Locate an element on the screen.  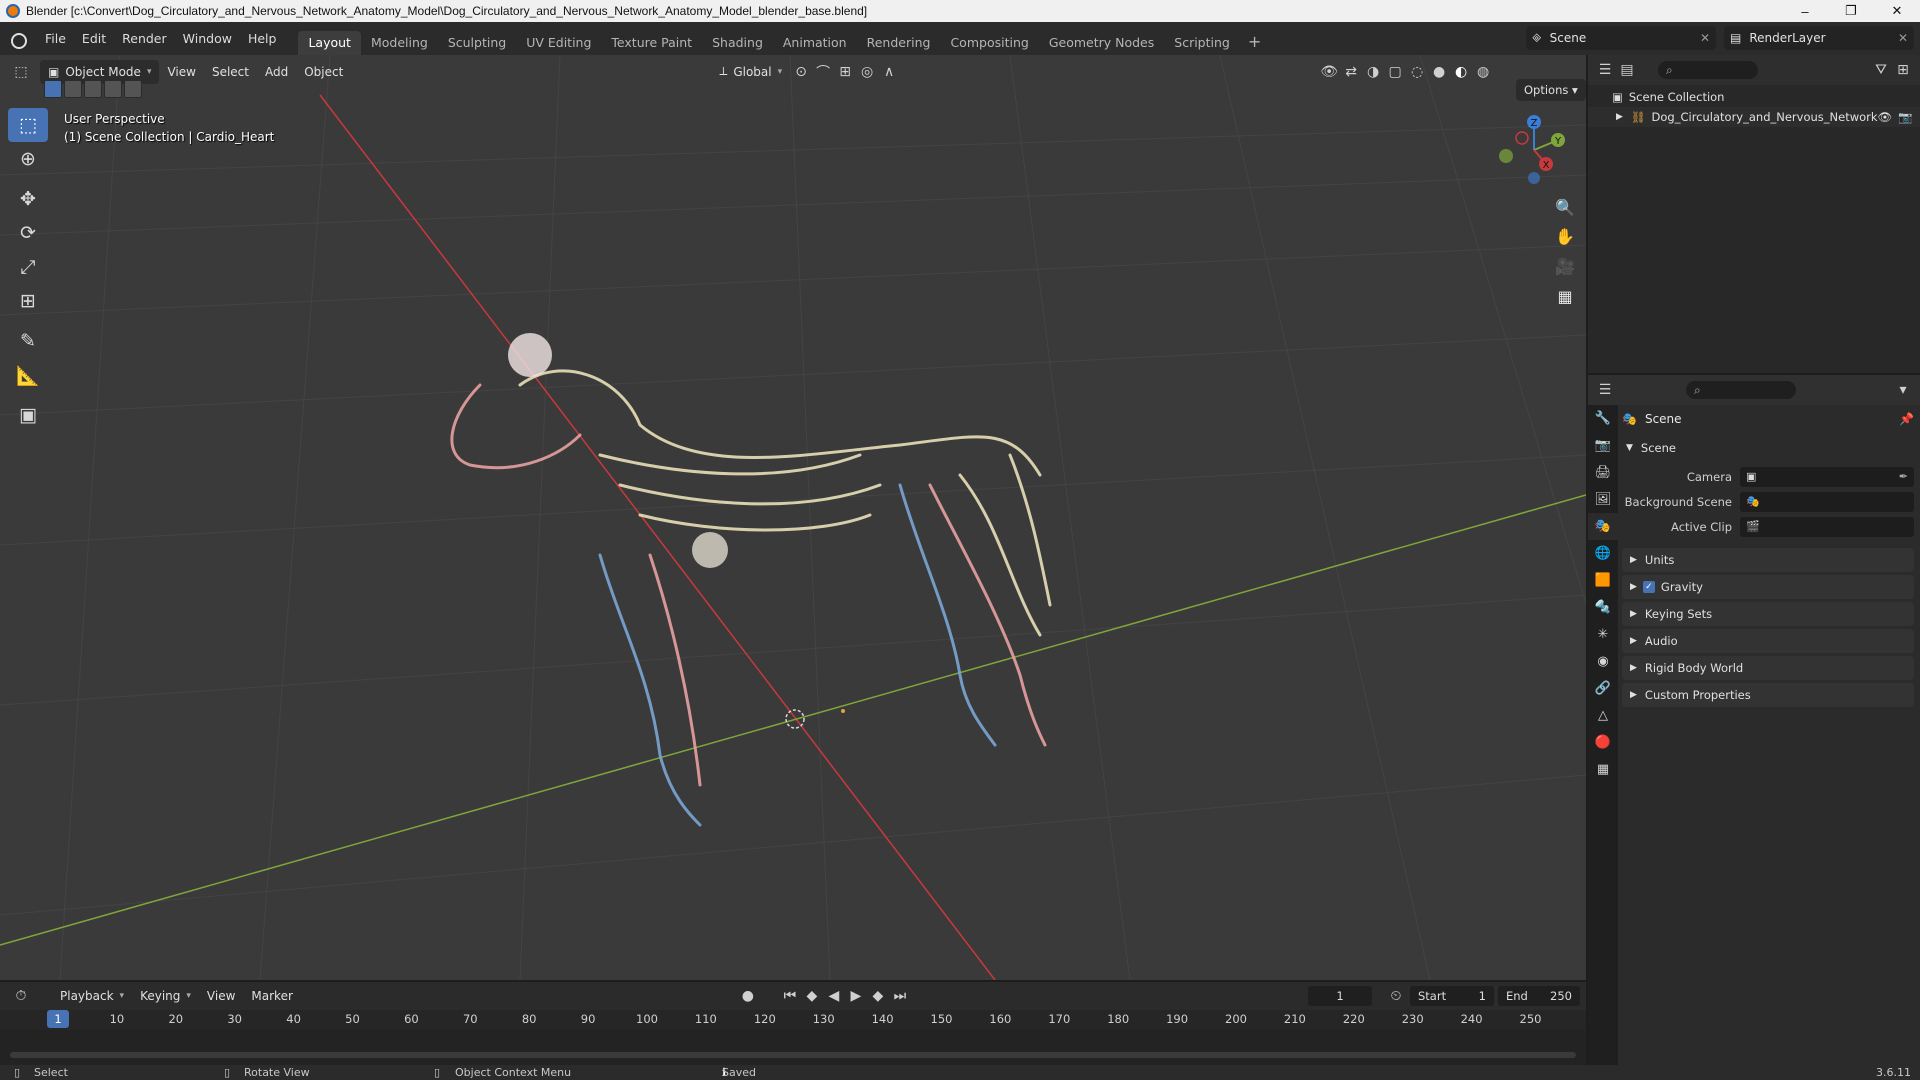
outliner-row-scene-collection: ▣ Scene Collection is located at coordinates (1754, 97).